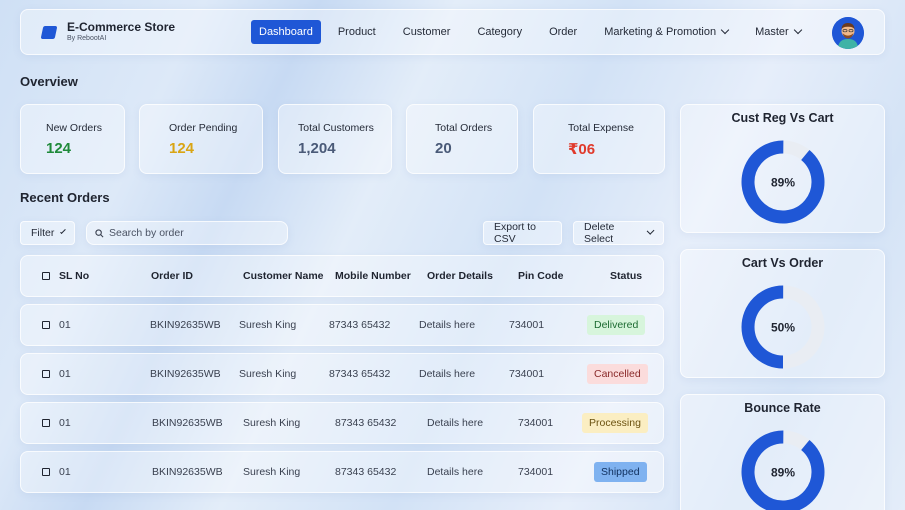 This screenshot has height=510, width=905. What do you see at coordinates (194, 233) in the screenshot?
I see `search-input` at bounding box center [194, 233].